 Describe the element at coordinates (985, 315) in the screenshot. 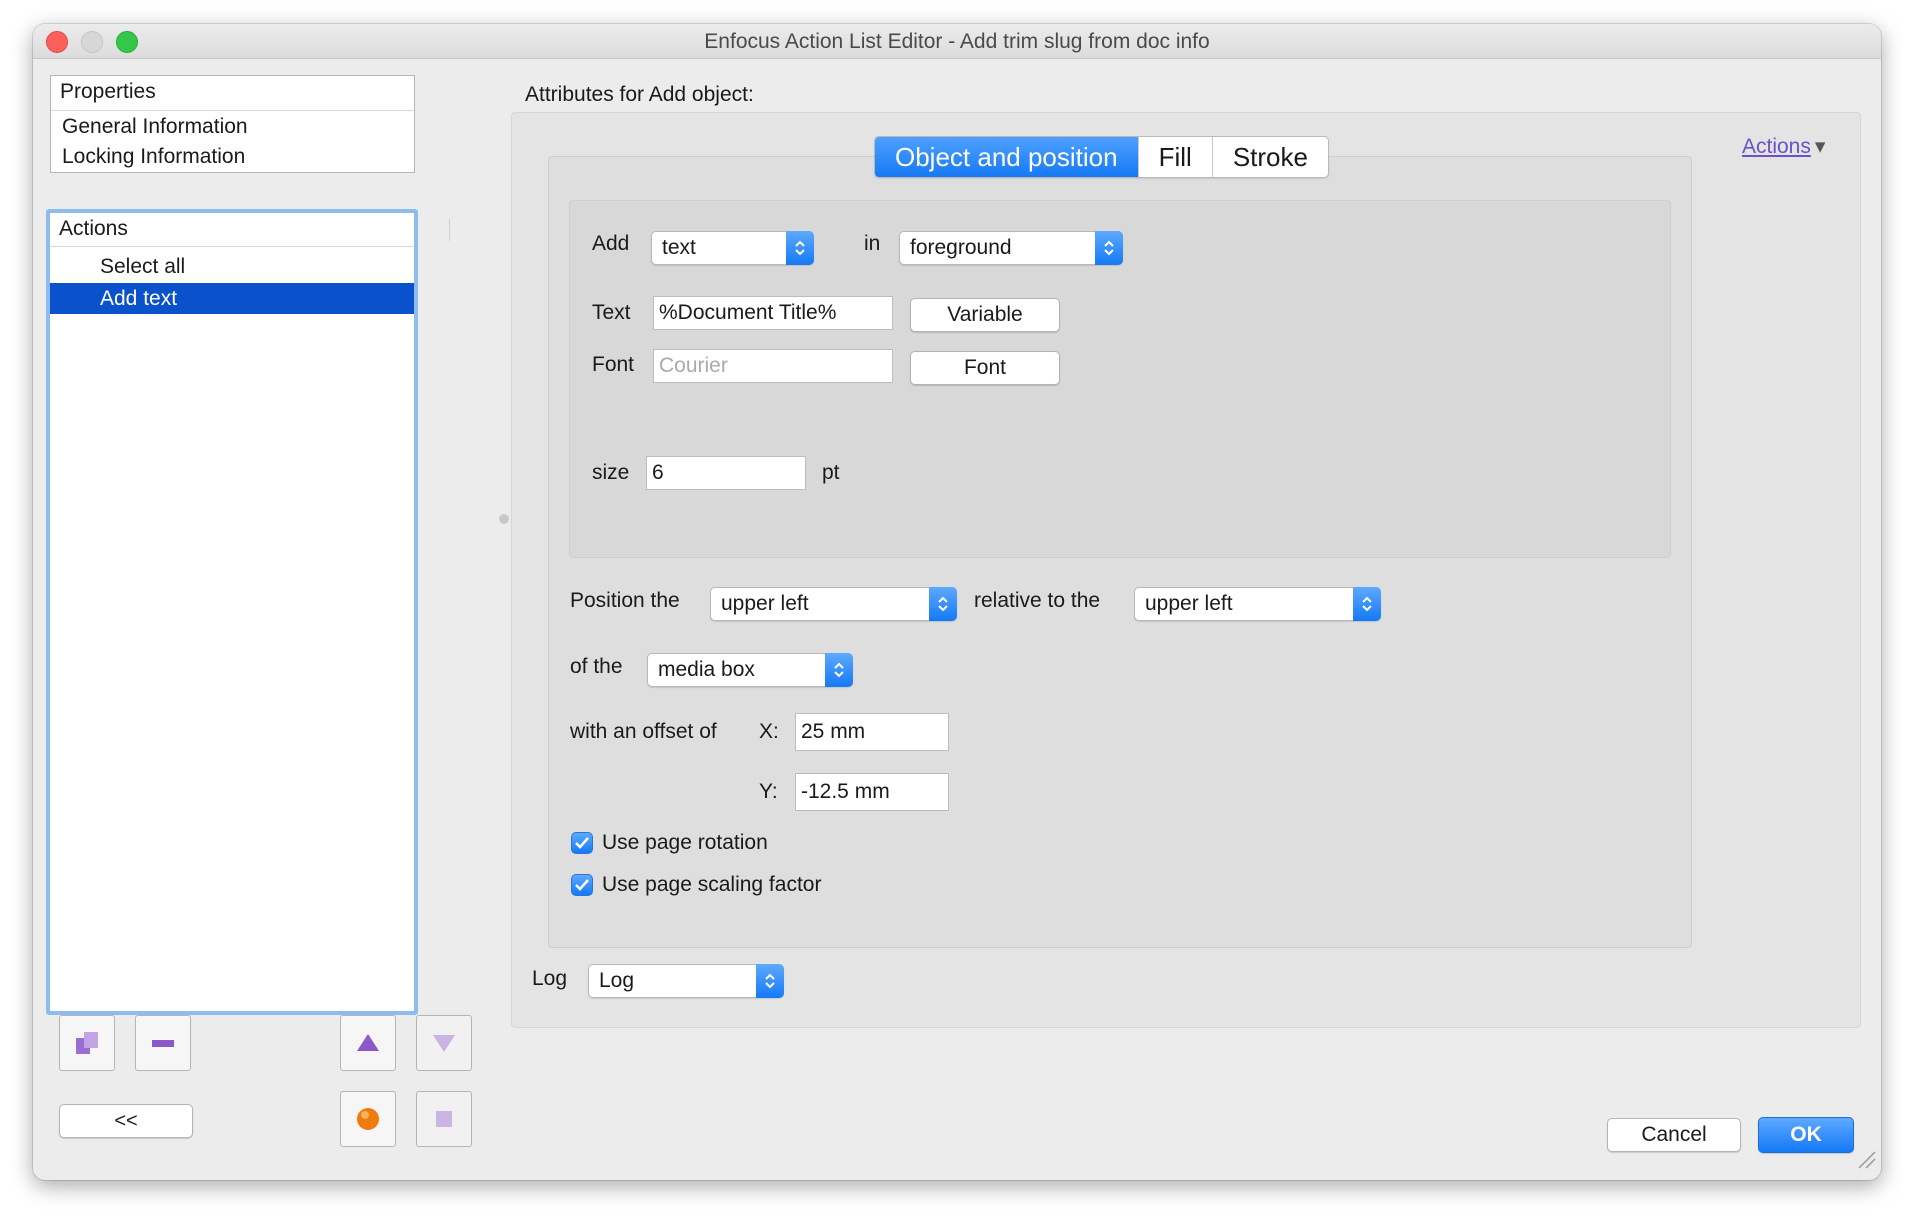

I see `variable-button: Variable` at that location.